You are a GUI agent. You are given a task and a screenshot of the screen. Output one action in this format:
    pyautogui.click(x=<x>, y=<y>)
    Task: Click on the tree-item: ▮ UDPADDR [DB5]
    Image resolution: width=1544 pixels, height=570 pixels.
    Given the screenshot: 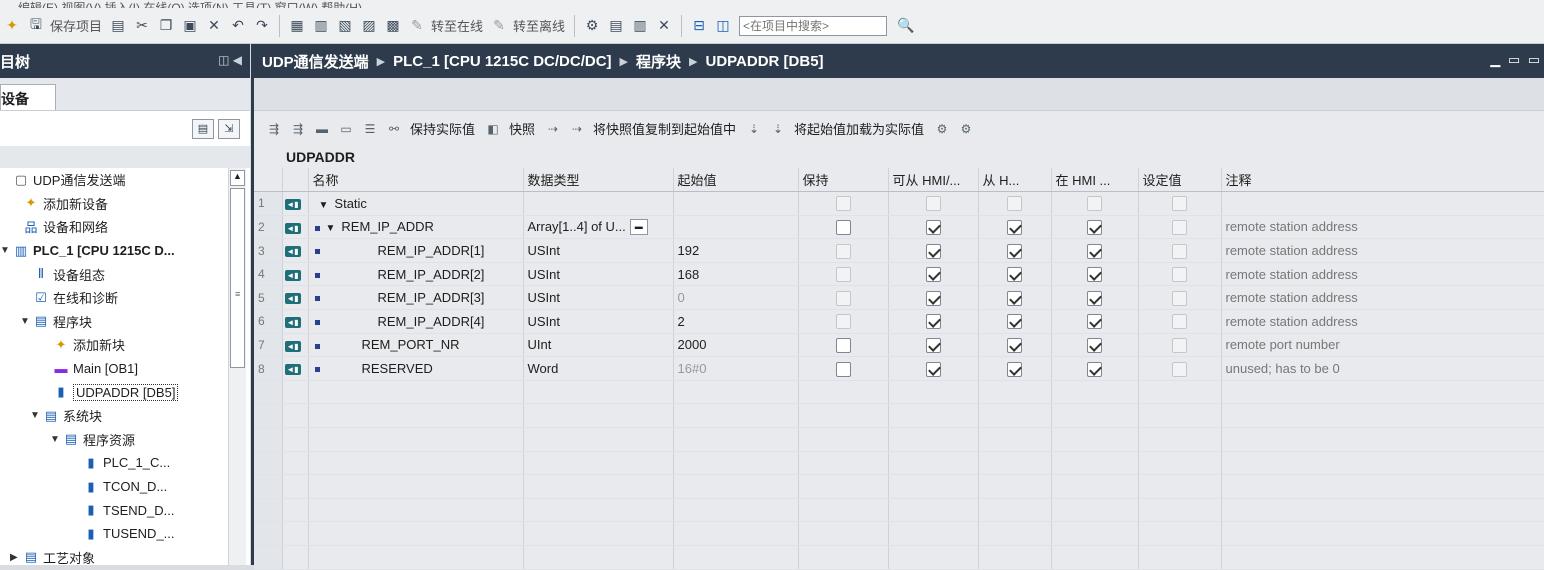 What is the action you would take?
    pyautogui.click(x=125, y=392)
    